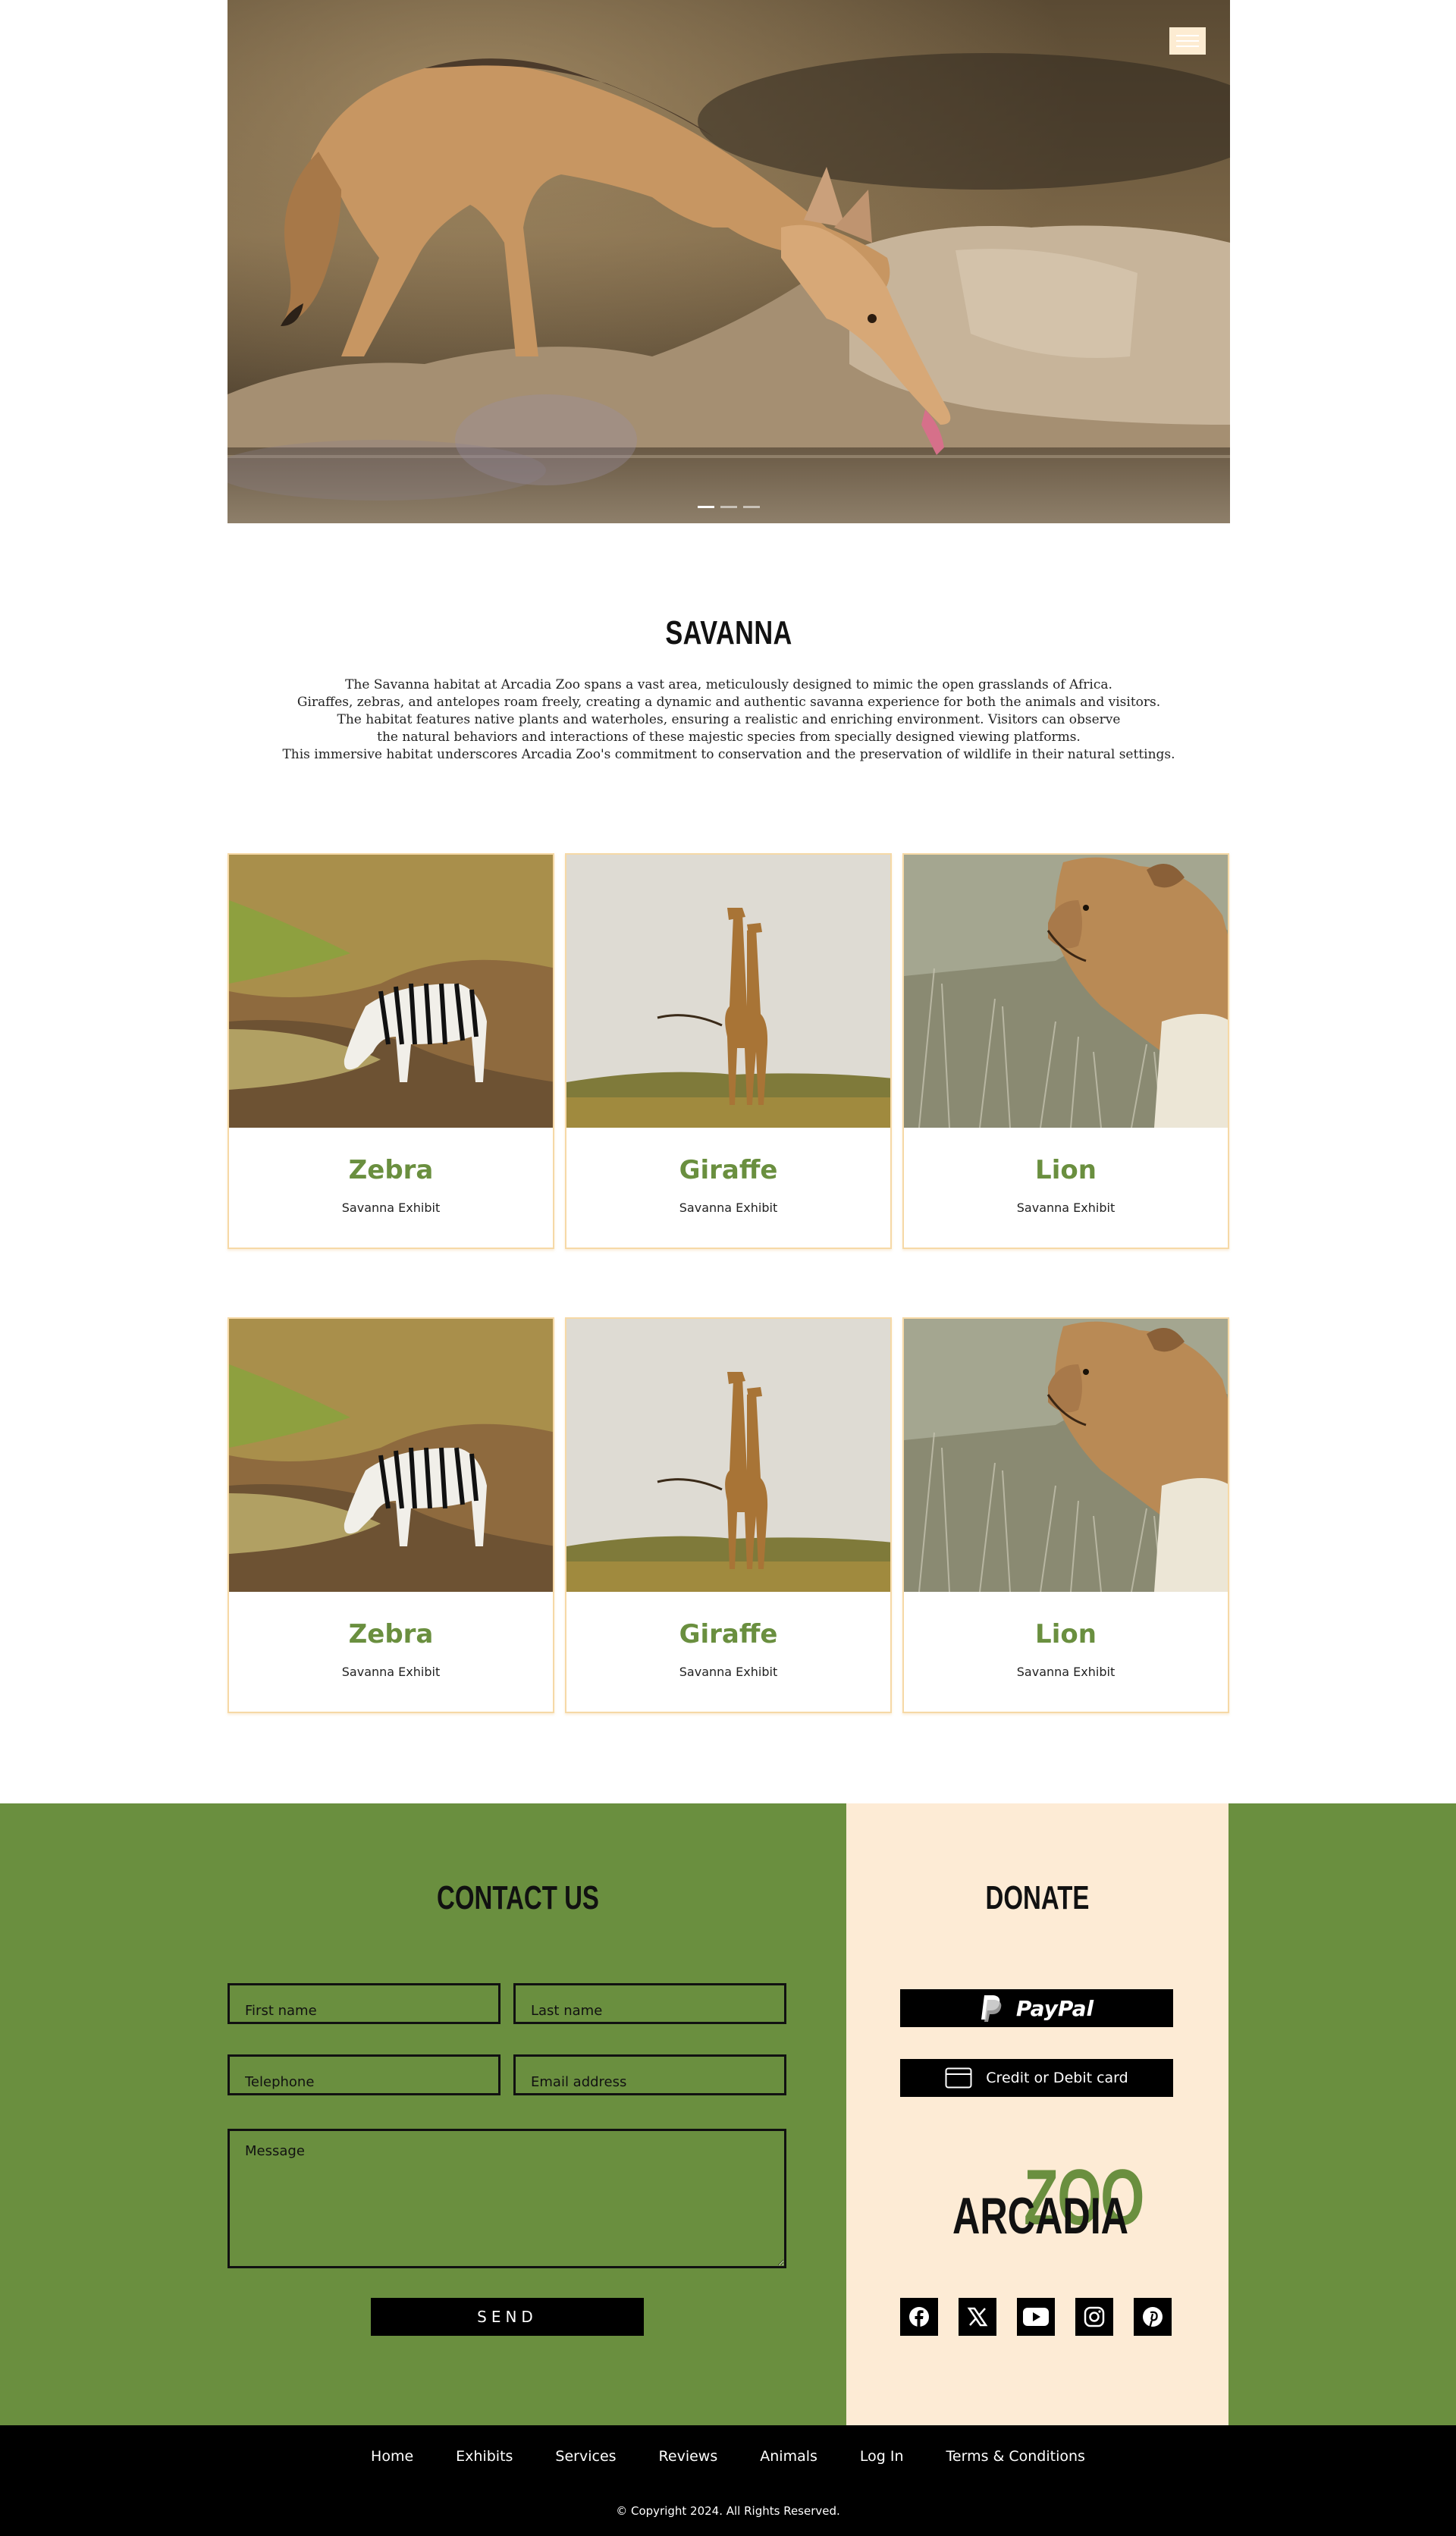 This screenshot has height=2536, width=1456. I want to click on instagram-icon, so click(1094, 2317).